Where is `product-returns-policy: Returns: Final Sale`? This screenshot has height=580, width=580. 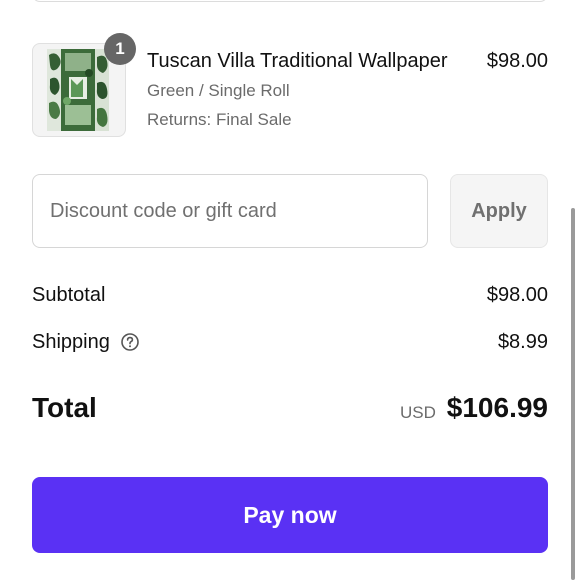 product-returns-policy: Returns: Final Sale is located at coordinates (219, 119).